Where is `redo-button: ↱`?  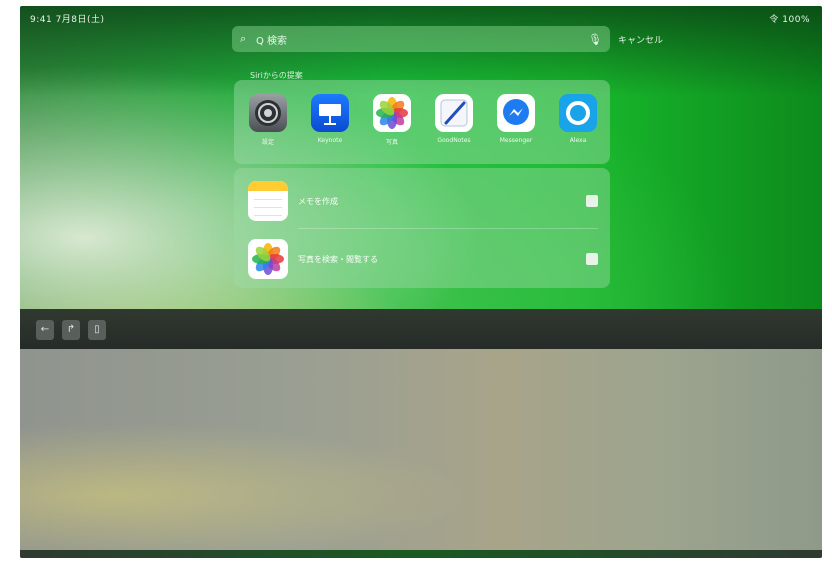 redo-button: ↱ is located at coordinates (71, 330).